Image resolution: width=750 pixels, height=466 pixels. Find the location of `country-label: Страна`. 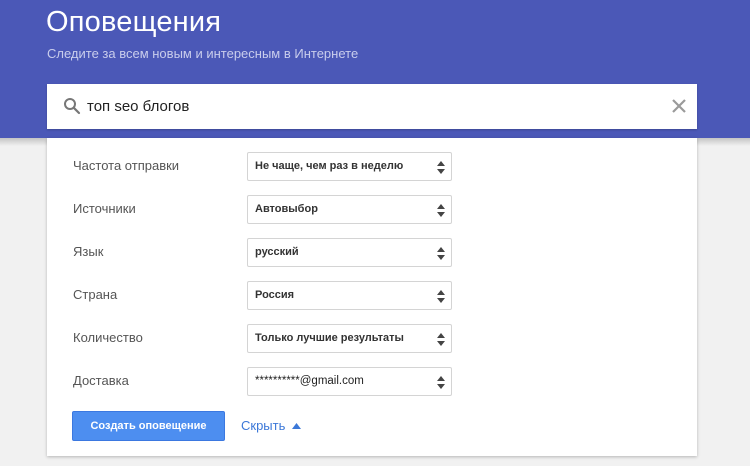

country-label: Страна is located at coordinates (95, 294).